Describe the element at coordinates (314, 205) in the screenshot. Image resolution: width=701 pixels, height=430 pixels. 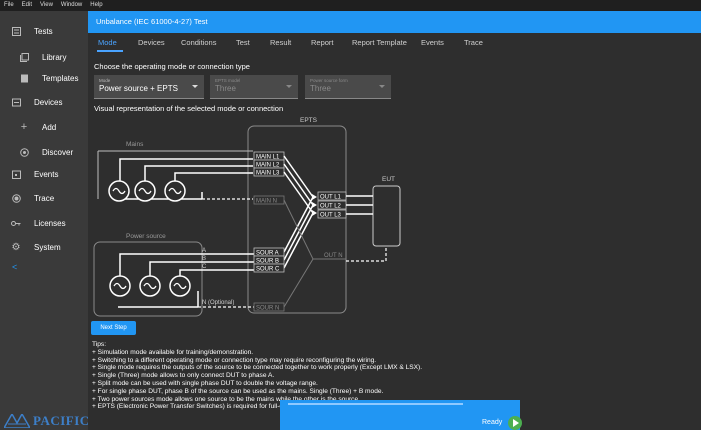
I see `switch-arrows` at that location.